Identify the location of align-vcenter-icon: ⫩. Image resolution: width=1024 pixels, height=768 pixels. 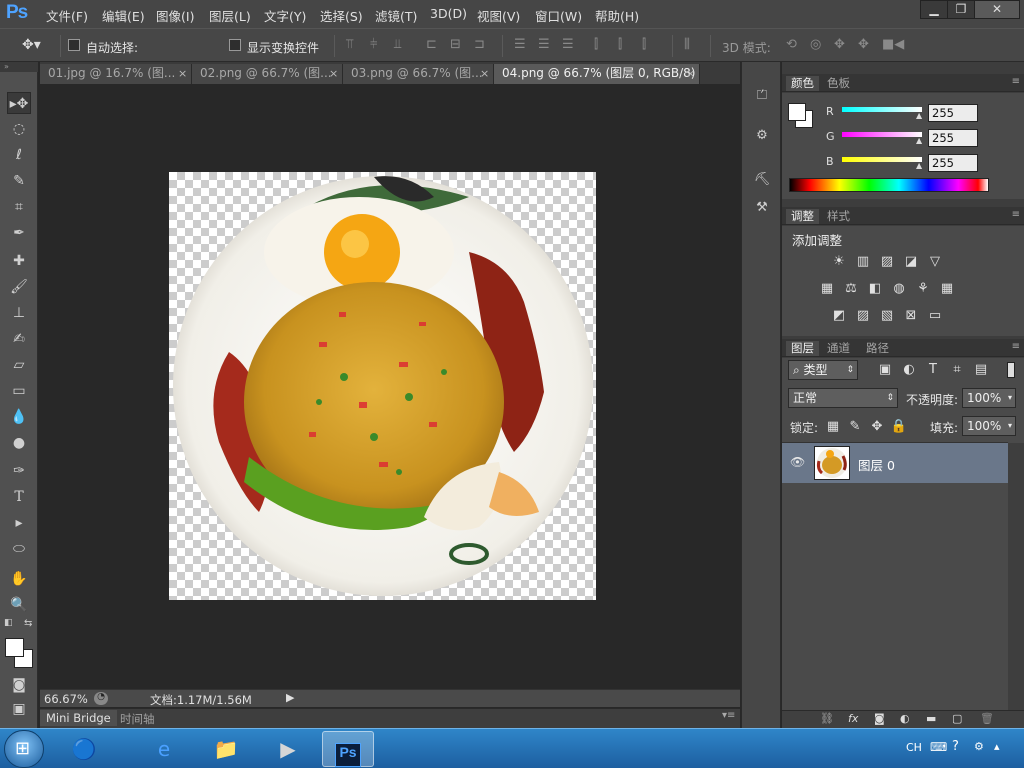
(373, 45).